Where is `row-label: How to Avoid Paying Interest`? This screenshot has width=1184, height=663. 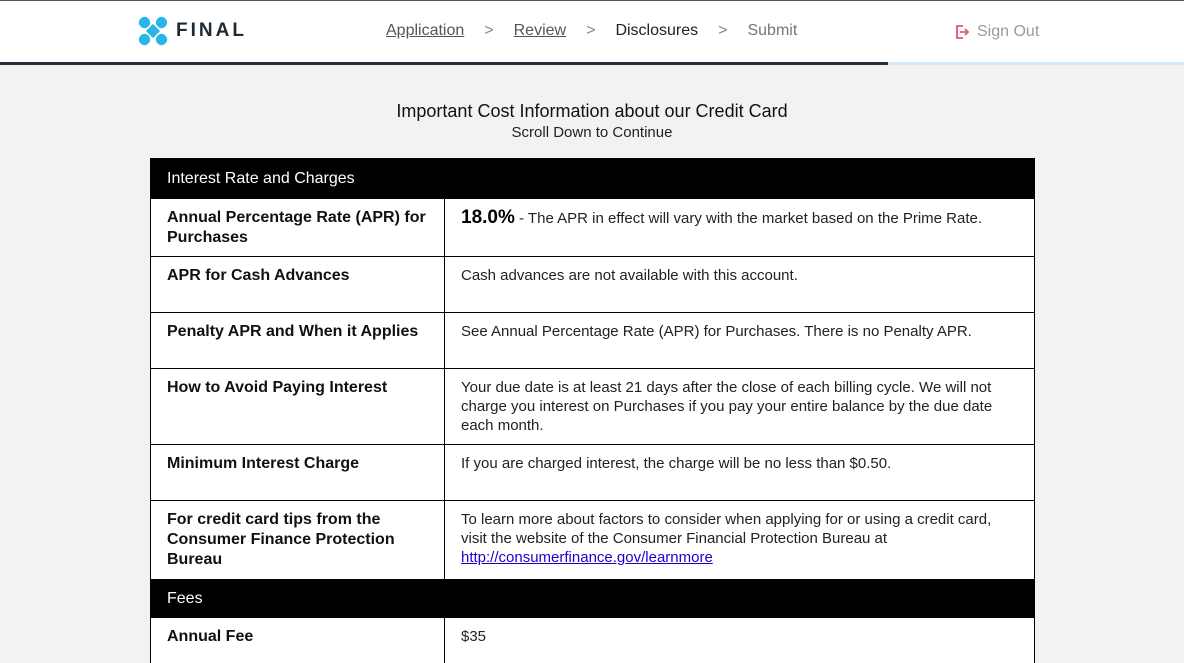 row-label: How to Avoid Paying Interest is located at coordinates (298, 406).